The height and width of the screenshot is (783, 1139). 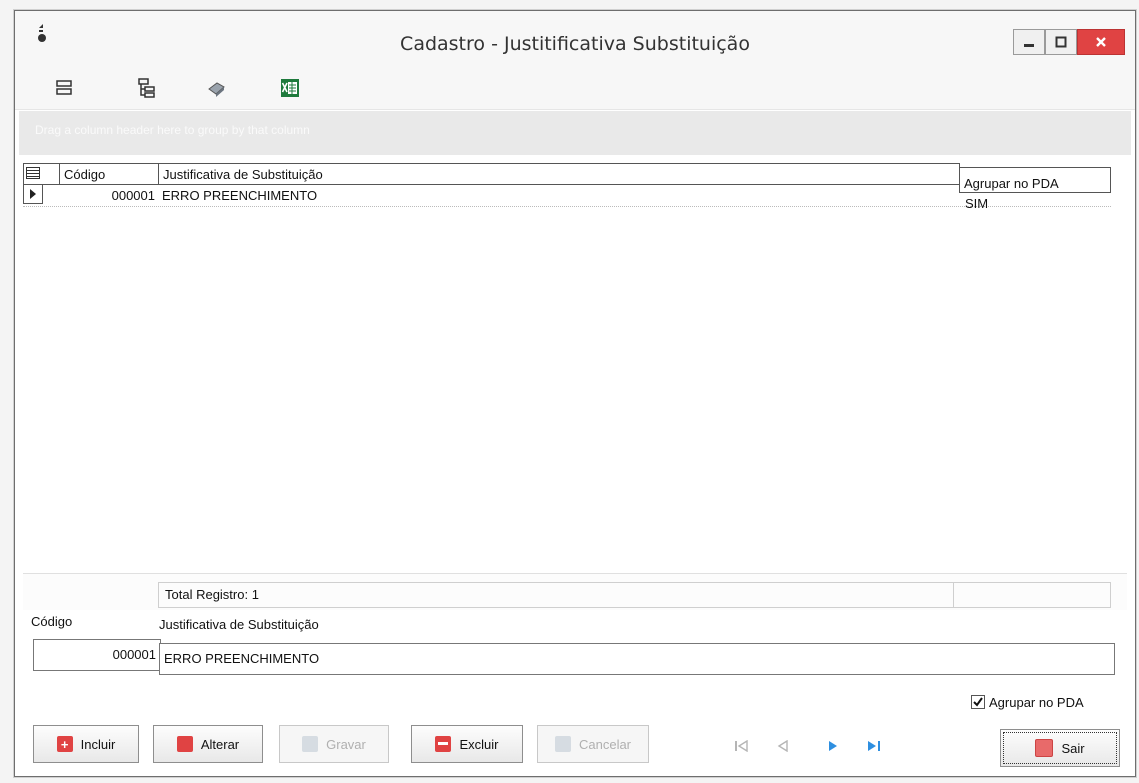 I want to click on group-rows-icon, so click(x=64, y=88).